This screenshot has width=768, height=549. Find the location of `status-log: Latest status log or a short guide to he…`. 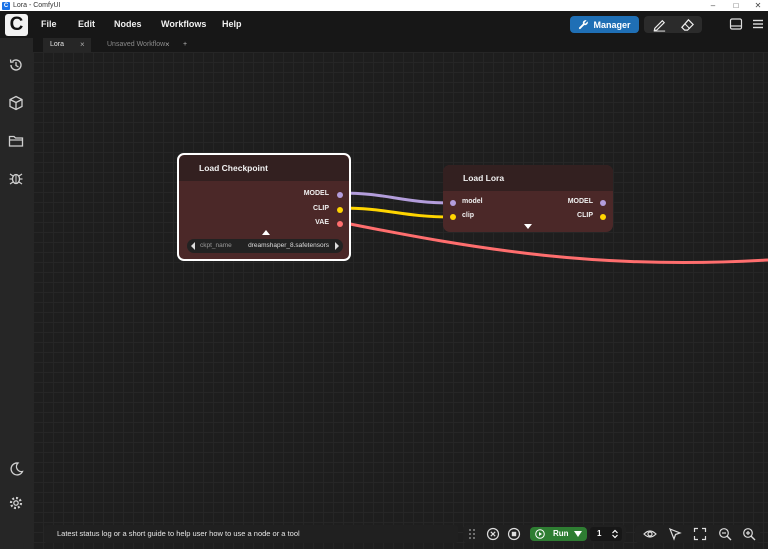

status-log: Latest status log or a short guide to he… is located at coordinates (251, 534).